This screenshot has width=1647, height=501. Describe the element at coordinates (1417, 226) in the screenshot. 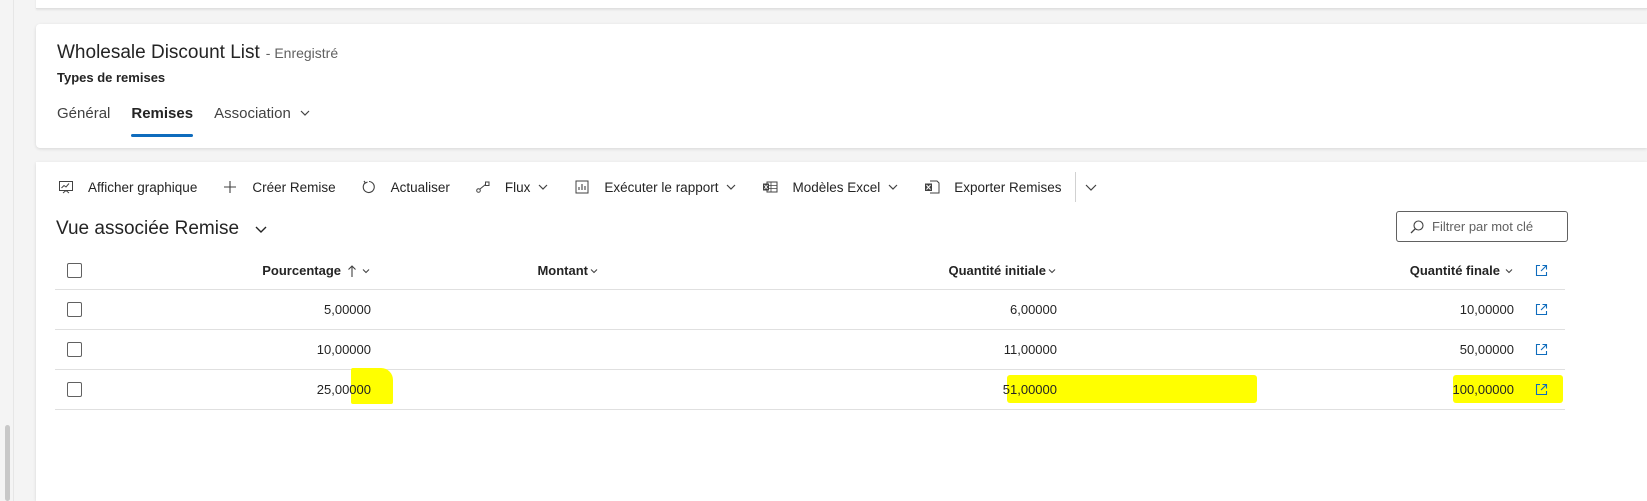

I see `search-icon` at that location.